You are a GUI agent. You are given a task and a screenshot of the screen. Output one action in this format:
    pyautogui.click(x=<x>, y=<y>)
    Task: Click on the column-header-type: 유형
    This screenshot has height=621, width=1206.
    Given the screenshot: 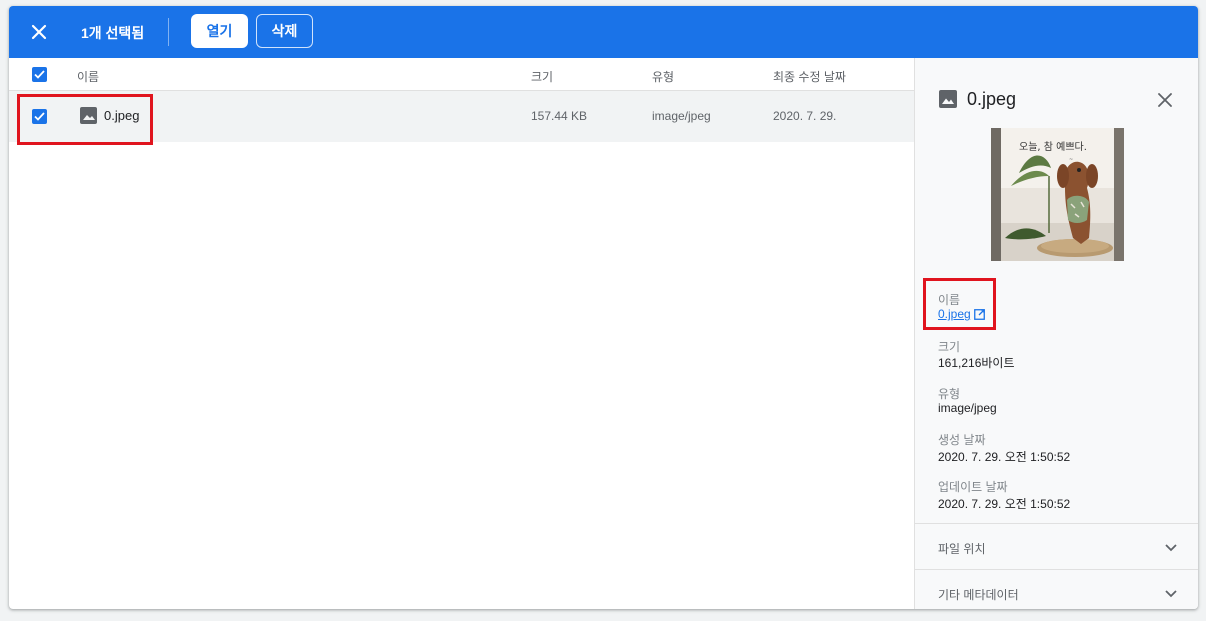 What is the action you would take?
    pyautogui.click(x=663, y=76)
    